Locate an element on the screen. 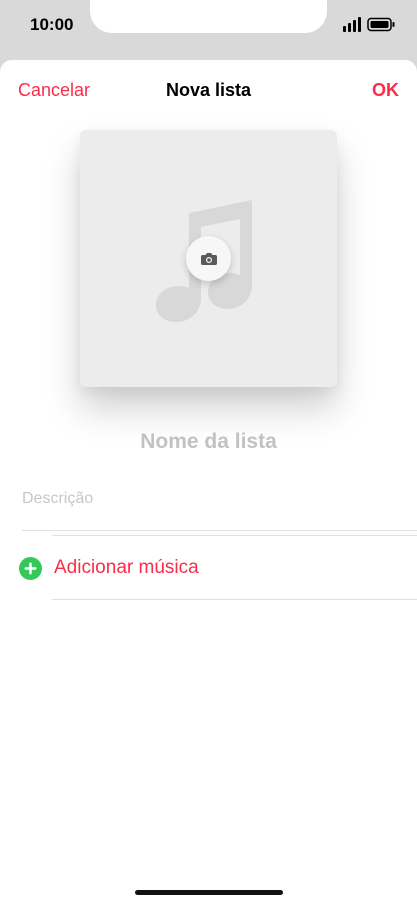 Image resolution: width=417 pixels, height=905 pixels. page-title: Nova lista is located at coordinates (208, 90).